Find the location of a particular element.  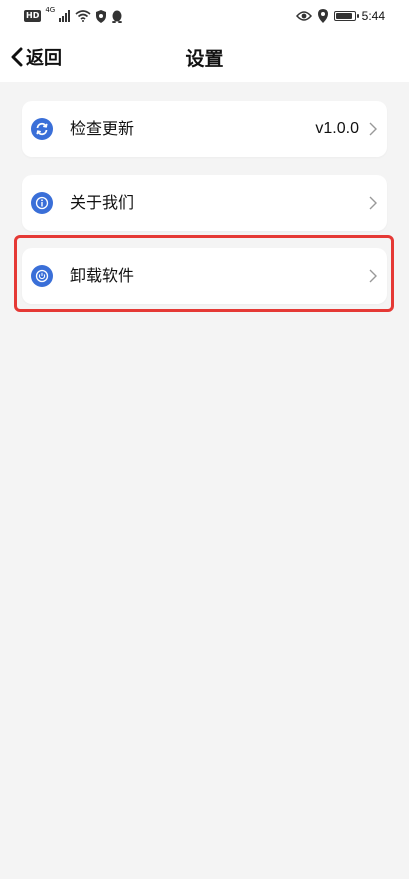

status-left-icons: HD 4G is located at coordinates (73, 15).